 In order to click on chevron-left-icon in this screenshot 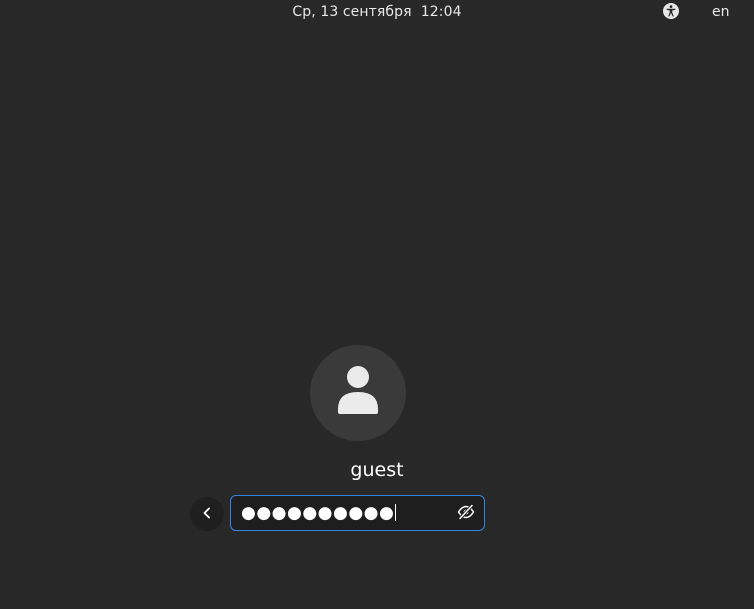, I will do `click(207, 514)`.